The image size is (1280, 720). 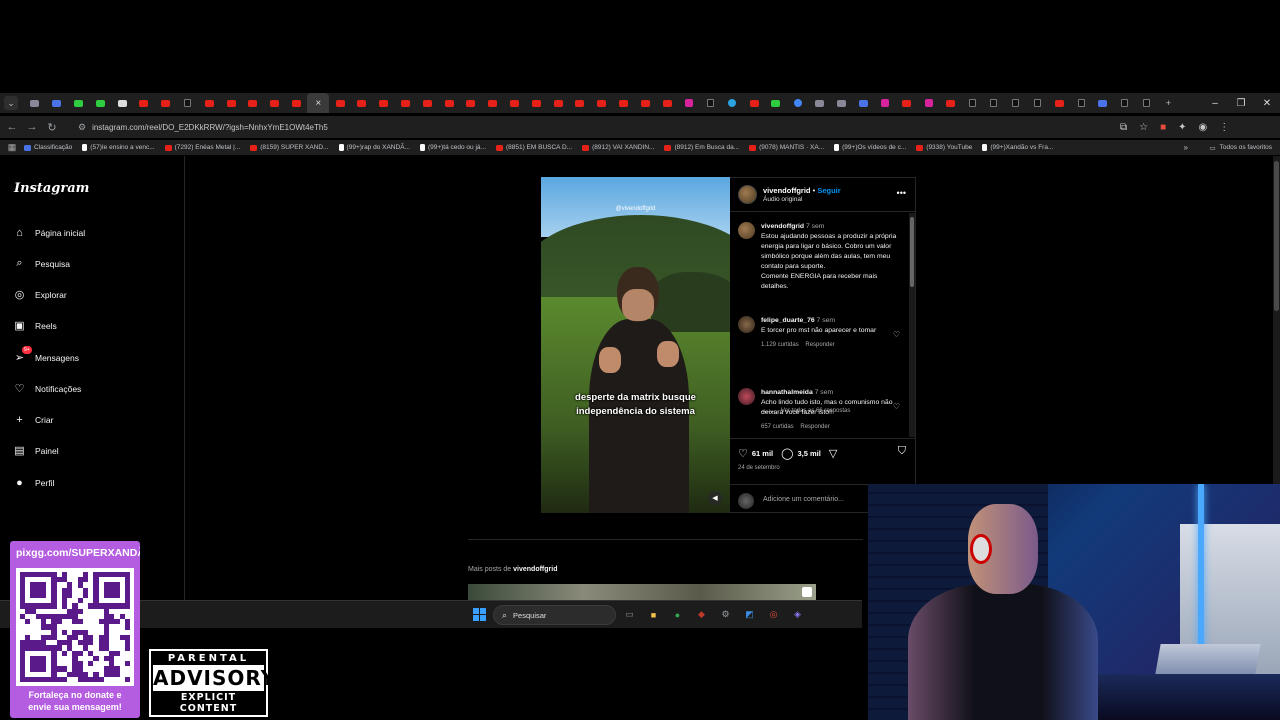 I want to click on apps-grid-icon: ▦, so click(x=12, y=147).